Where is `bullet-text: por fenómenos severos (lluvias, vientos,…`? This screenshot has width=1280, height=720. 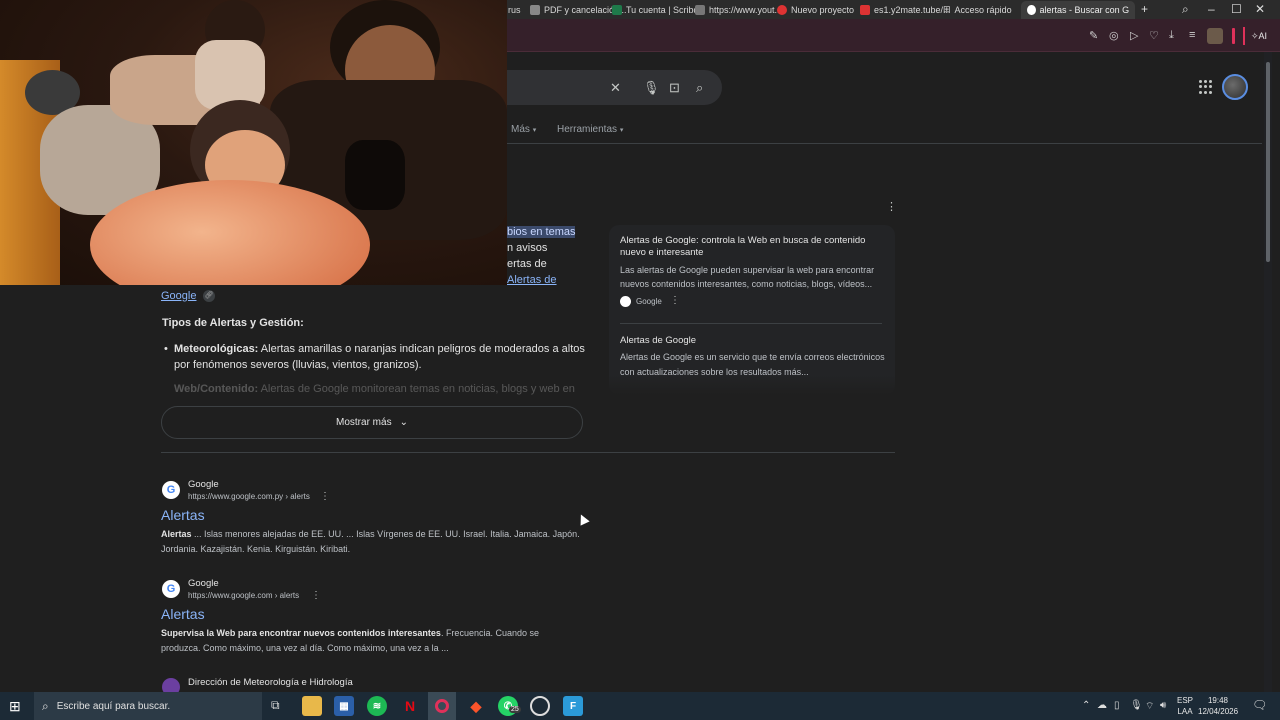
bullet-text: por fenómenos severos (lluvias, vientos,… is located at coordinates (298, 365).